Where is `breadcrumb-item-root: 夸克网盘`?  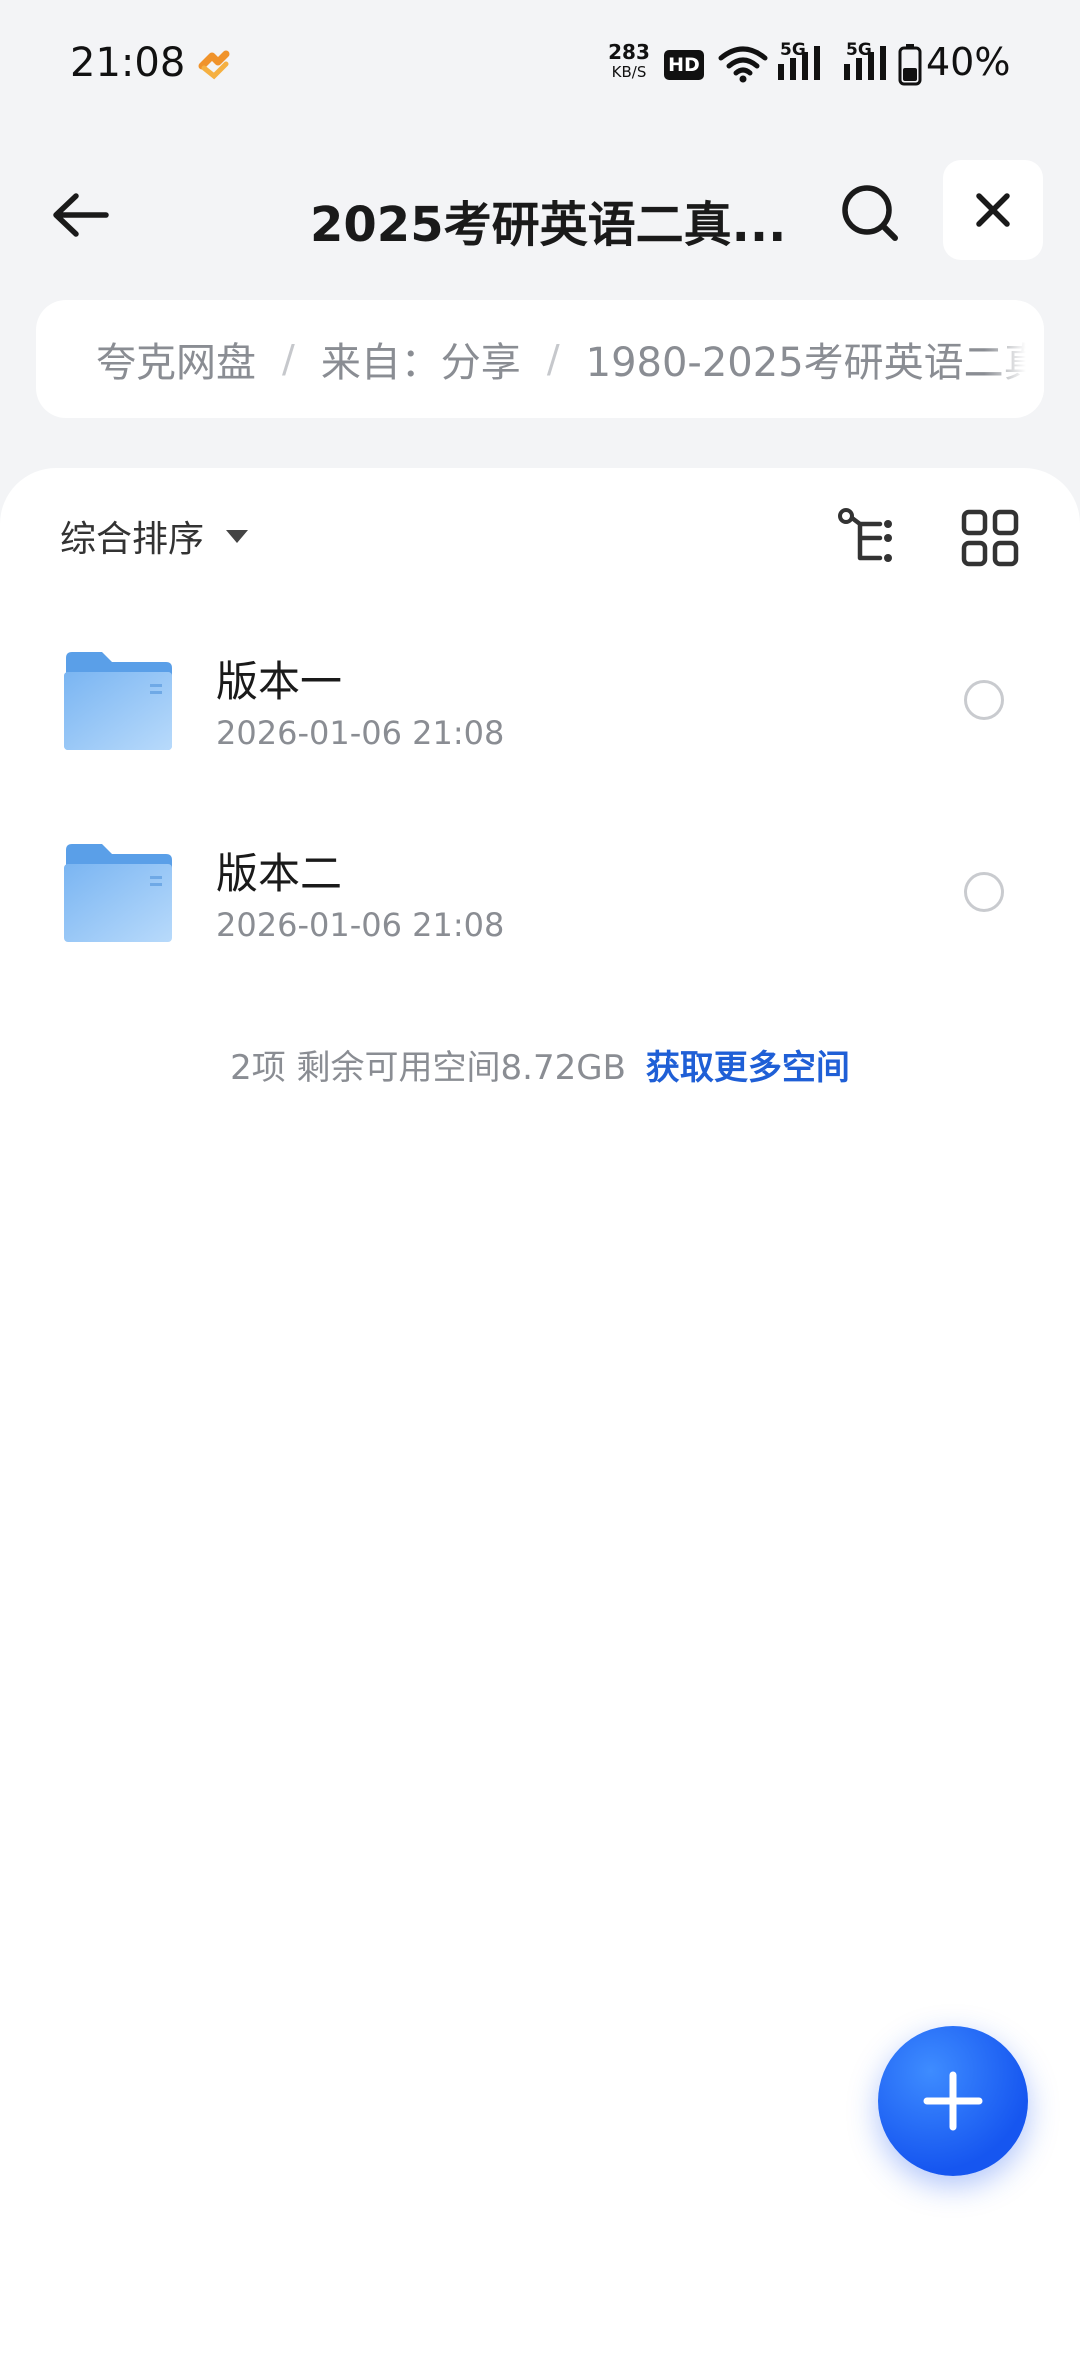
breadcrumb-item-root: 夸克网盘 is located at coordinates (176, 359).